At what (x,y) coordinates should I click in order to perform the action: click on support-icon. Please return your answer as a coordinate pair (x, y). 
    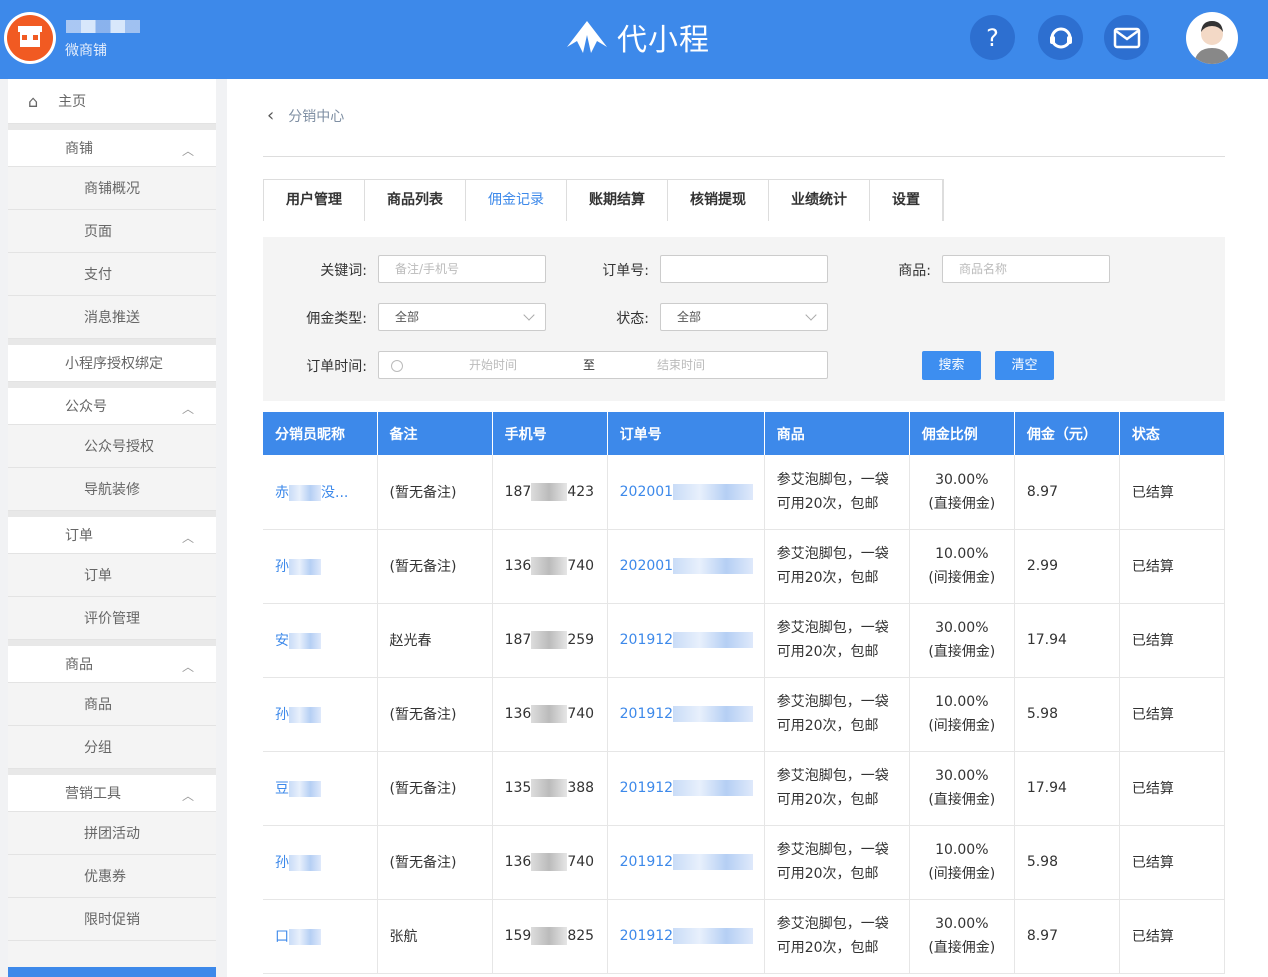
    Looking at the image, I should click on (1060, 37).